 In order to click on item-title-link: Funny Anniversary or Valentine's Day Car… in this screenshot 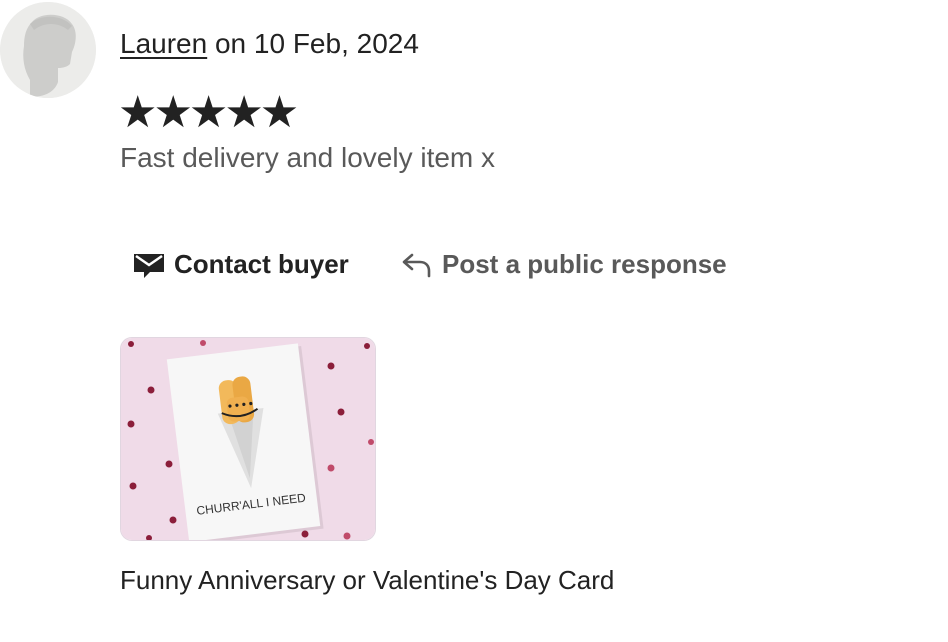, I will do `click(367, 580)`.